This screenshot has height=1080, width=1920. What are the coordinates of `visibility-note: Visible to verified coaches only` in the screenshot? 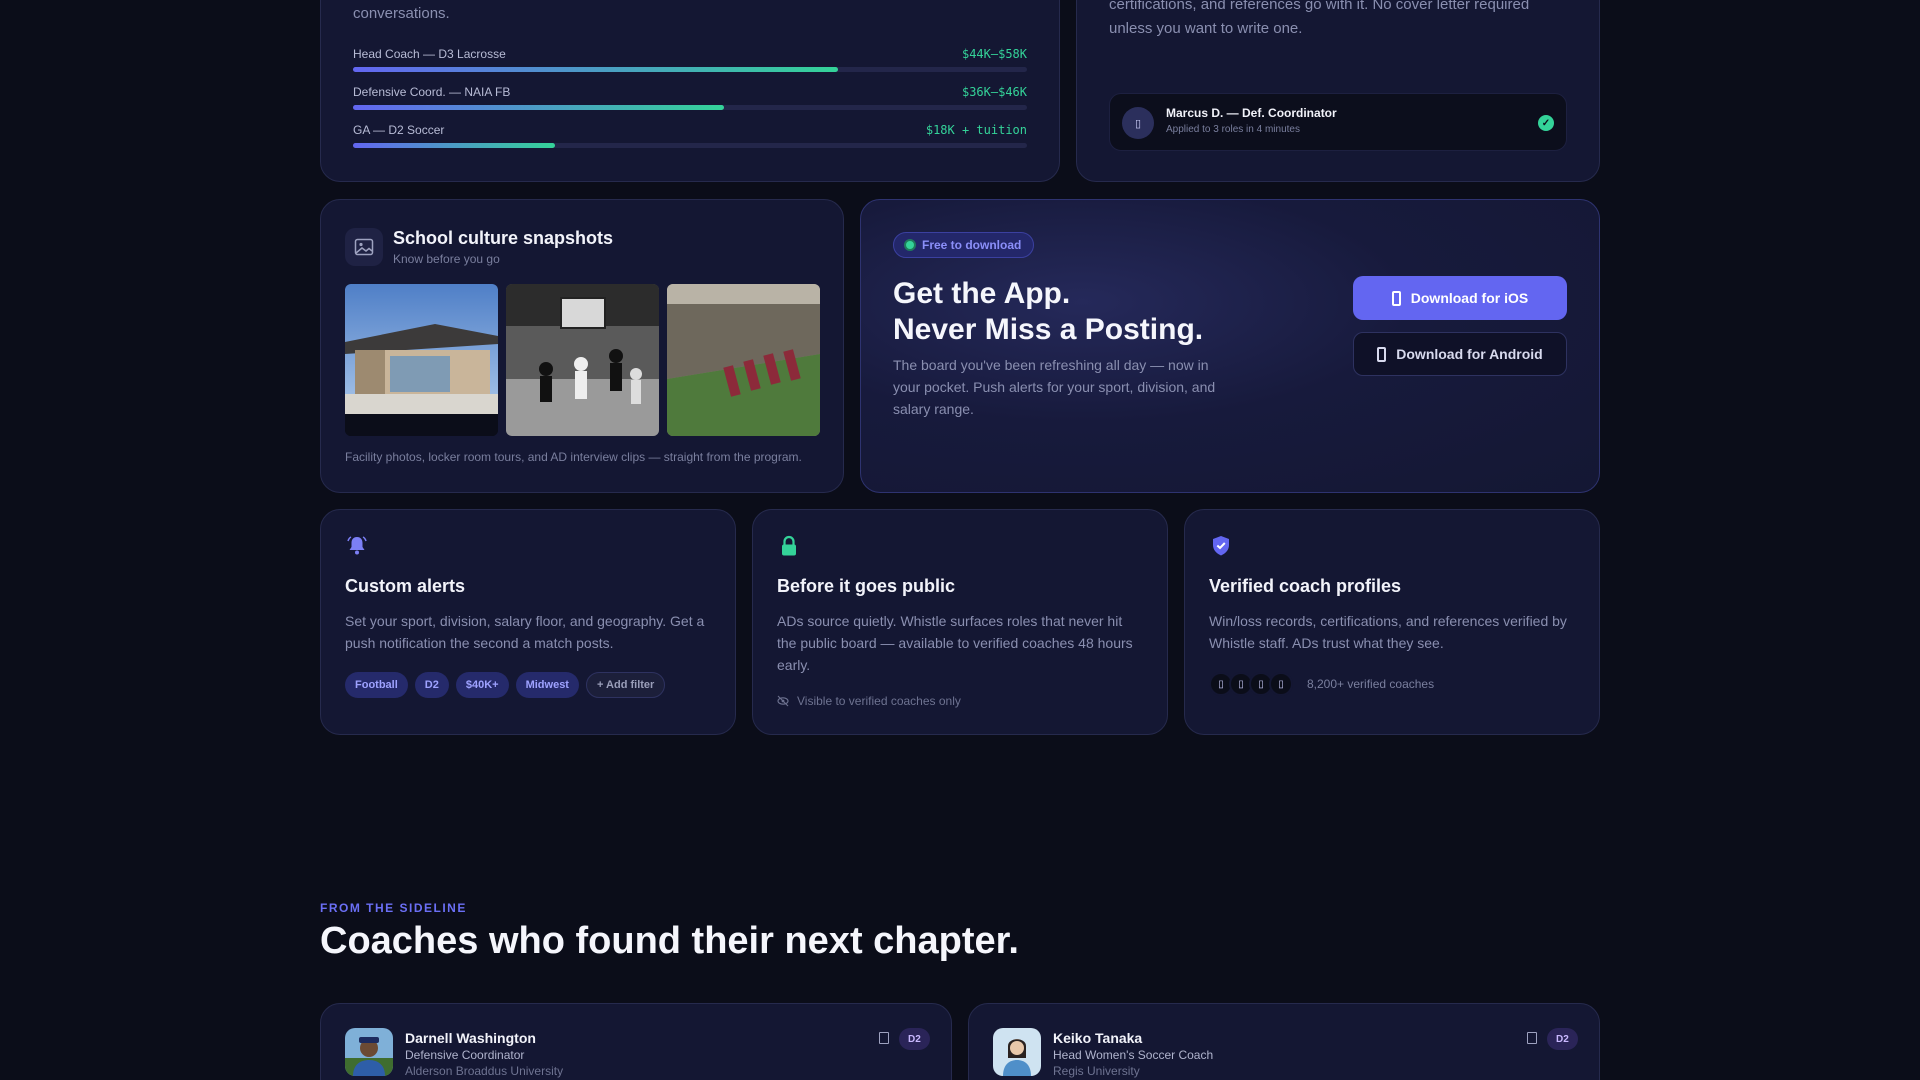 It's located at (869, 701).